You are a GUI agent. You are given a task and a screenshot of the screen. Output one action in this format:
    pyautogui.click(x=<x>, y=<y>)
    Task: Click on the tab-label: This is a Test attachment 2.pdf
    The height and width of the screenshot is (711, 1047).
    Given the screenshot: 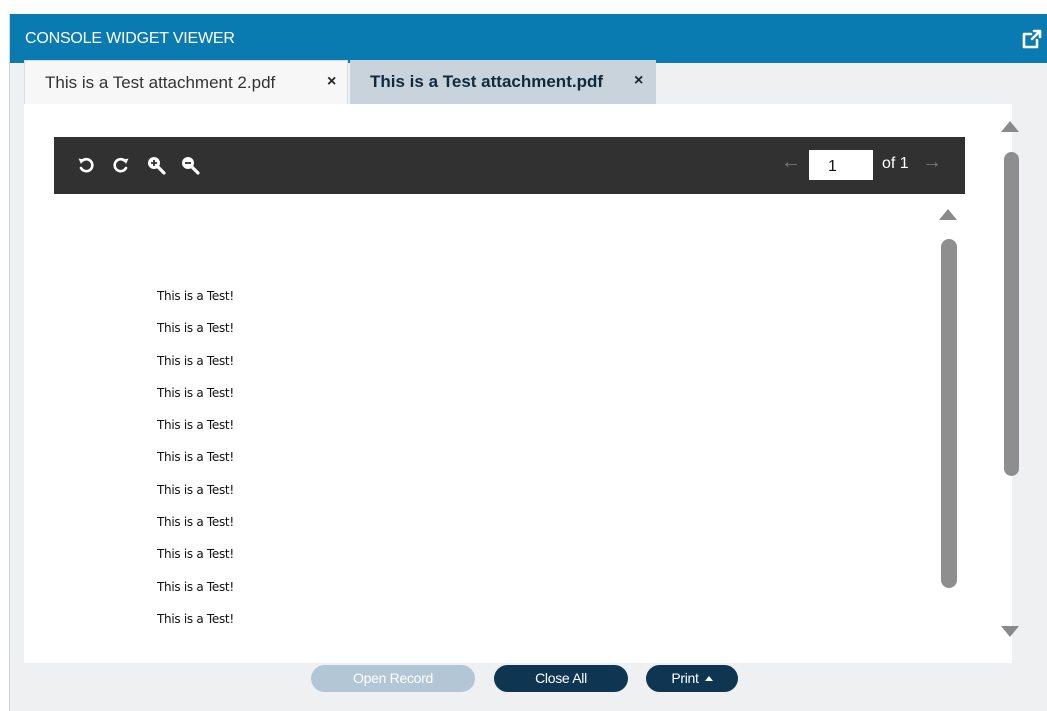 What is the action you would take?
    pyautogui.click(x=160, y=82)
    